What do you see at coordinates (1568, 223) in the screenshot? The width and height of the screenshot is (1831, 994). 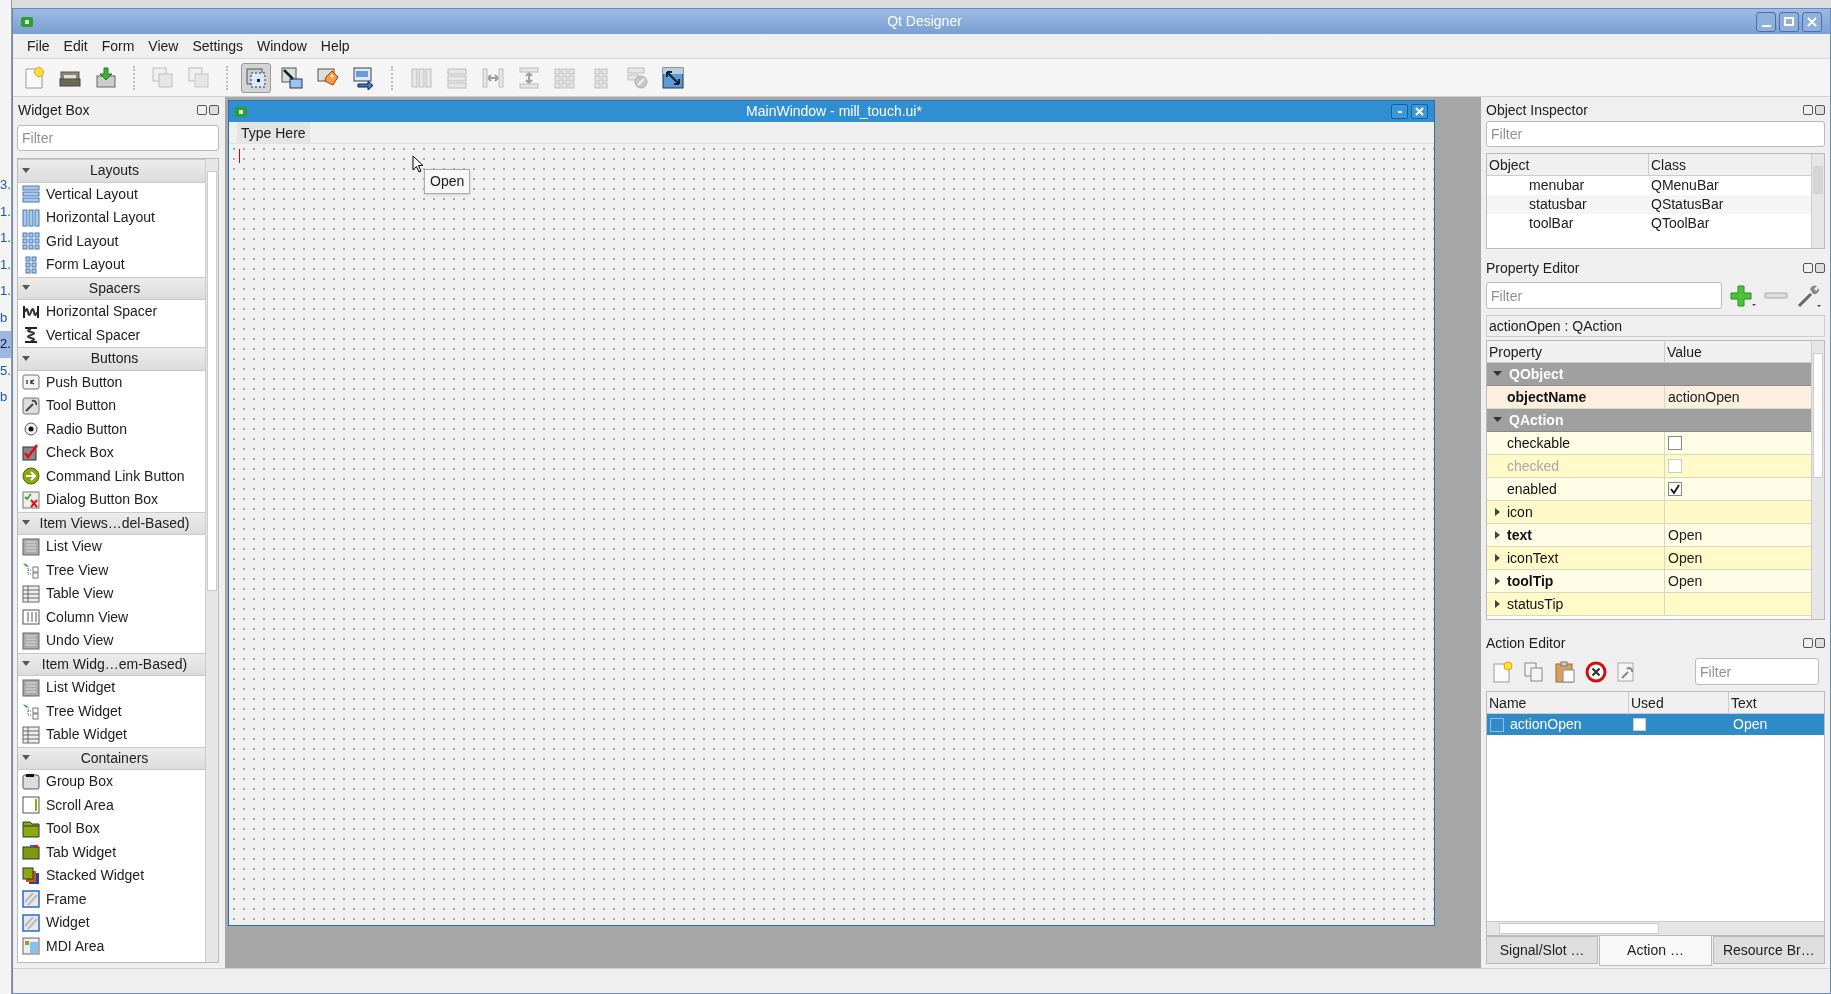 I see `tree-item: toolBar` at bounding box center [1568, 223].